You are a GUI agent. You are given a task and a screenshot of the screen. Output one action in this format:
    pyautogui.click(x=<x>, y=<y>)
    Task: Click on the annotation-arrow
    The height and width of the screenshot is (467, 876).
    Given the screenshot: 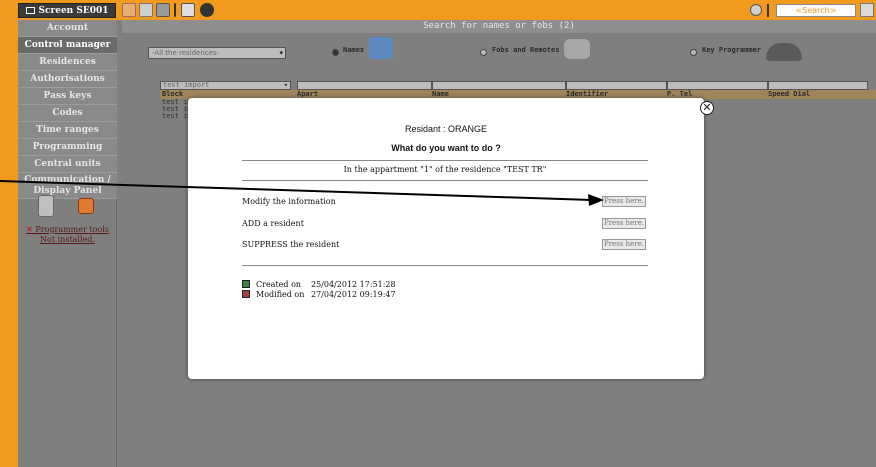 What is the action you would take?
    pyautogui.click(x=302, y=193)
    